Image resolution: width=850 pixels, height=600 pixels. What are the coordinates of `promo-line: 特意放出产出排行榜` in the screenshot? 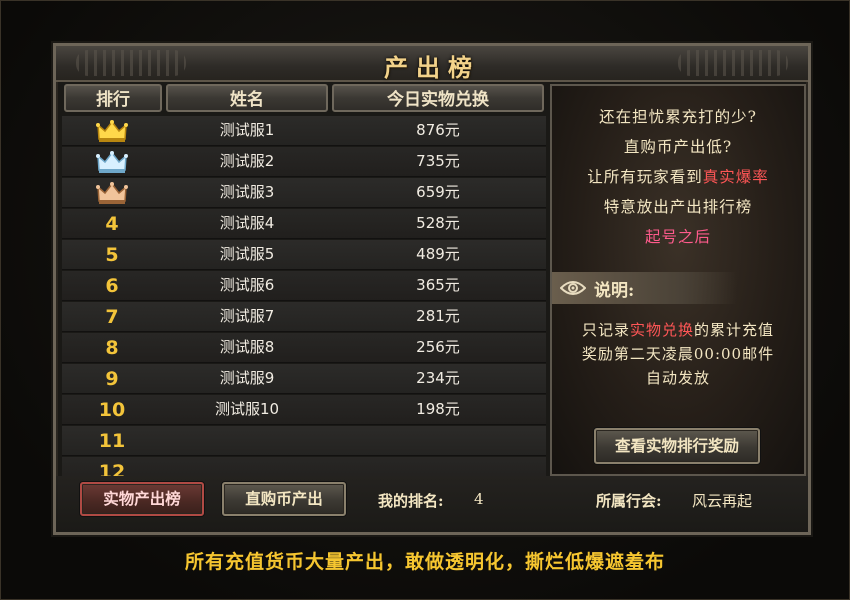 It's located at (678, 207).